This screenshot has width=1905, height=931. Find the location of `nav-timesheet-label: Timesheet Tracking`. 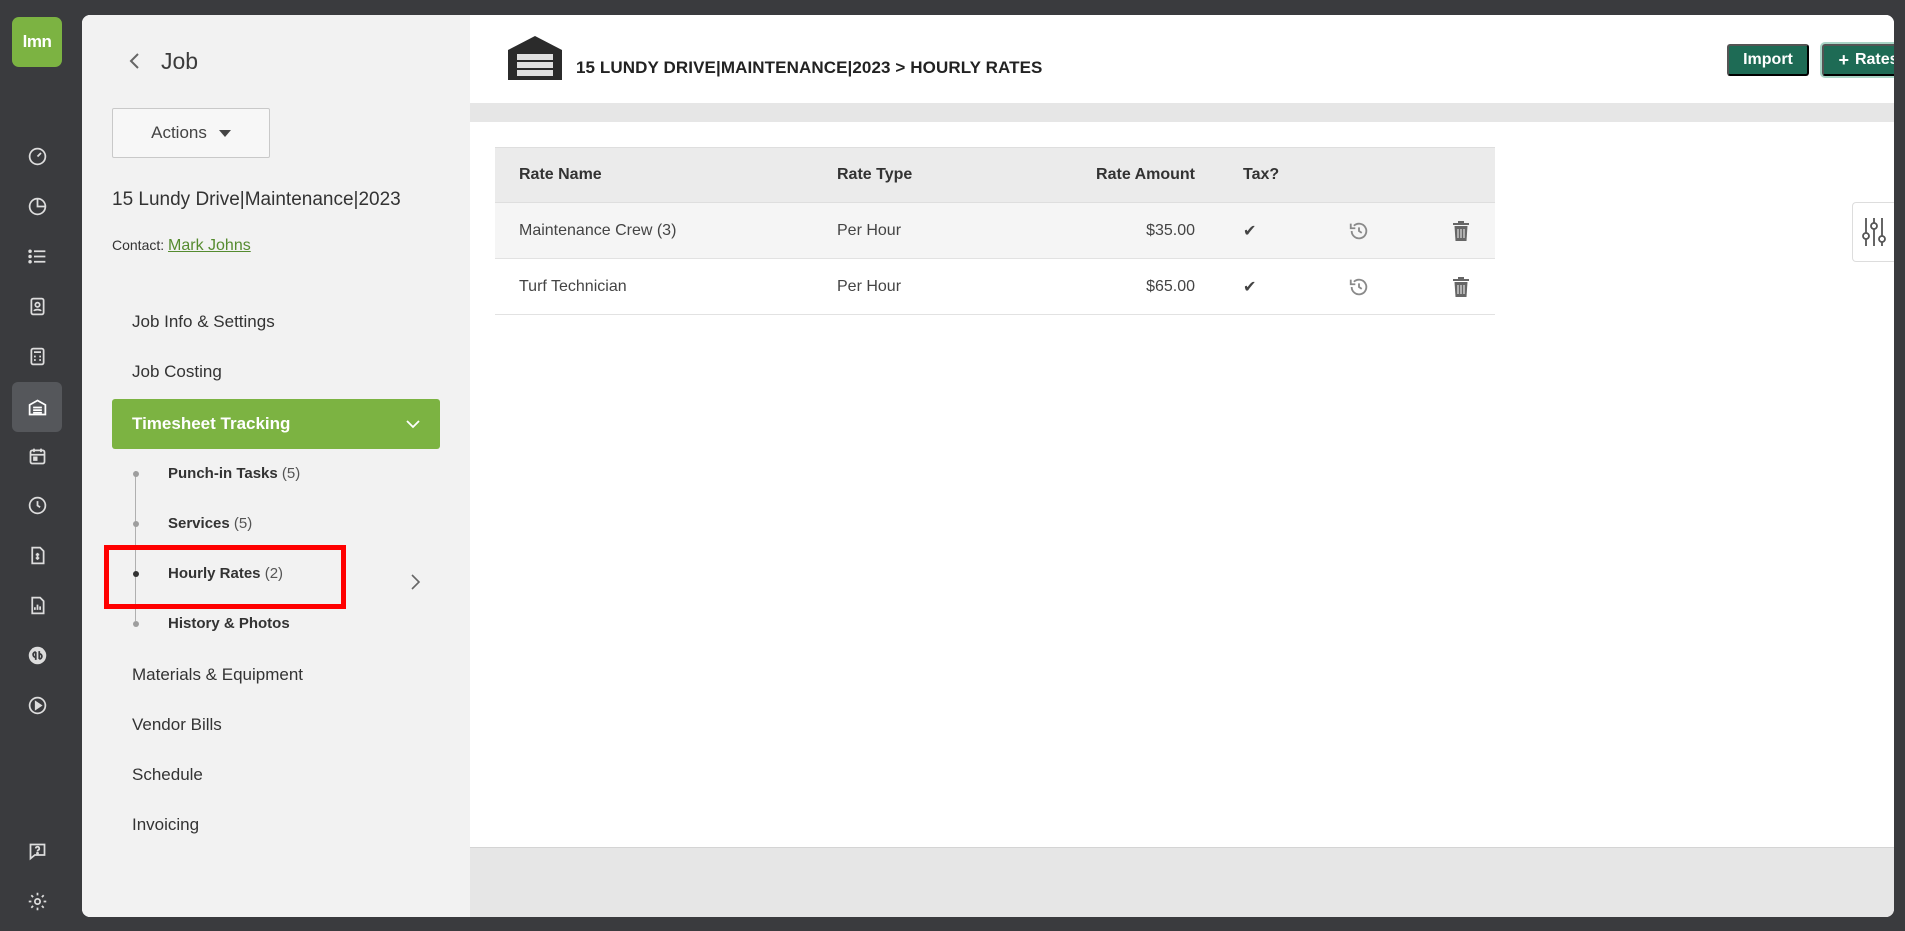

nav-timesheet-label: Timesheet Tracking is located at coordinates (211, 423).